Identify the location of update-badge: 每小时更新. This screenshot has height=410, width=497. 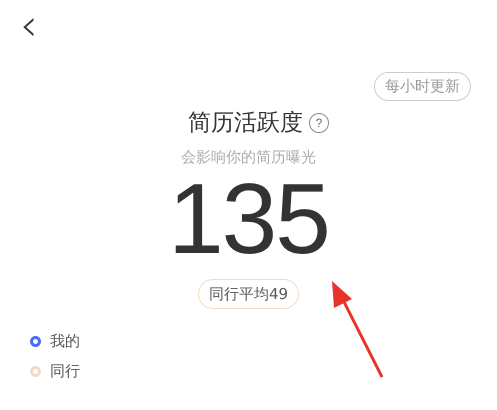
(422, 86).